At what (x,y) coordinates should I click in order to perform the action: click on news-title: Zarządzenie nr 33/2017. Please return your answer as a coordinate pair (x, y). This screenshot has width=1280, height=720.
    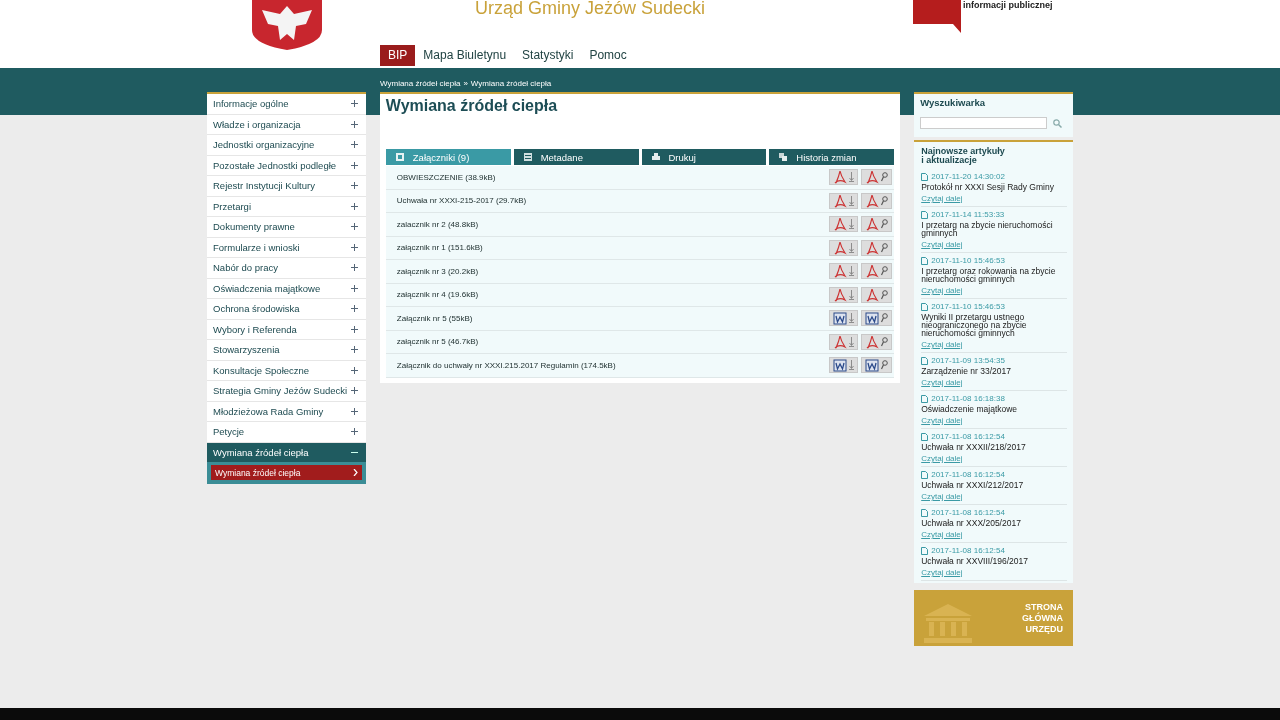
    Looking at the image, I should click on (966, 371).